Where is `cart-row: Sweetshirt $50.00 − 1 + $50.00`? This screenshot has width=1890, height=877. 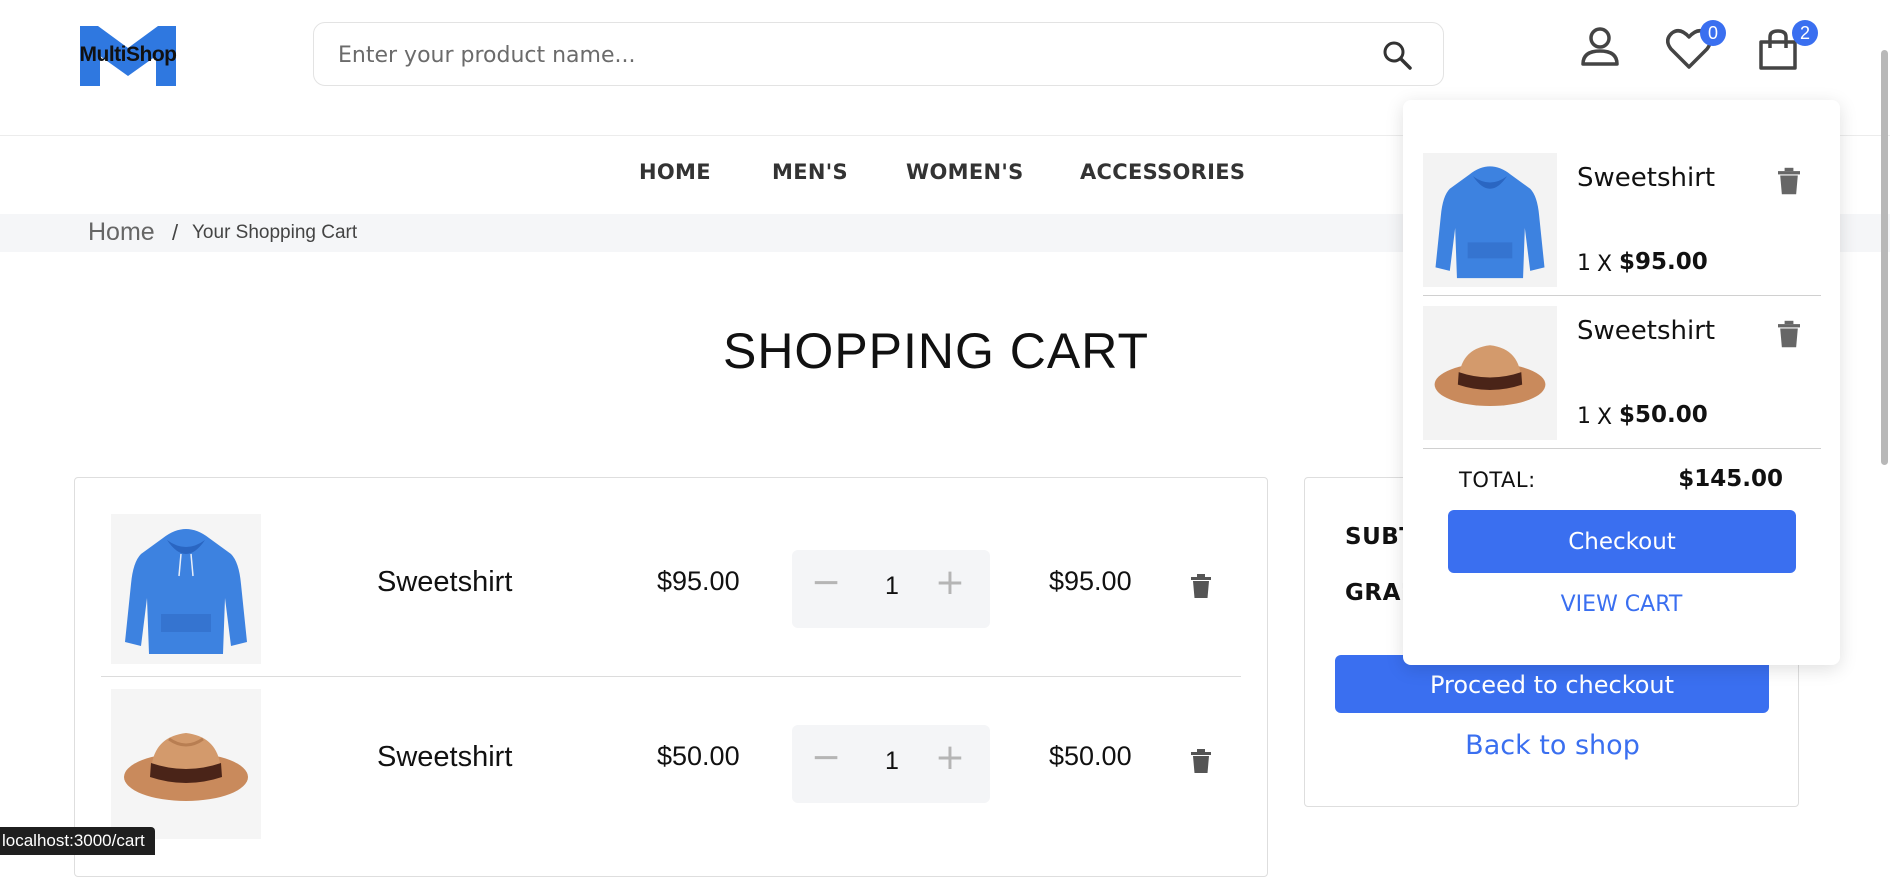
cart-row: Sweetshirt $50.00 − 1 + $50.00 is located at coordinates (682, 769).